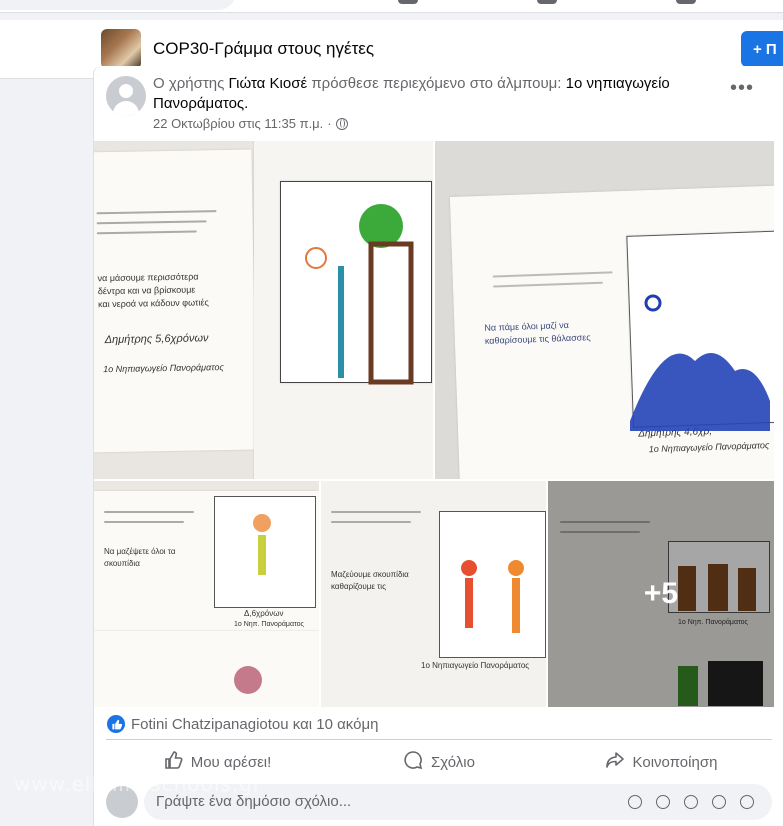  Describe the element at coordinates (742, 91) in the screenshot. I see `more-options-icon: •••` at that location.